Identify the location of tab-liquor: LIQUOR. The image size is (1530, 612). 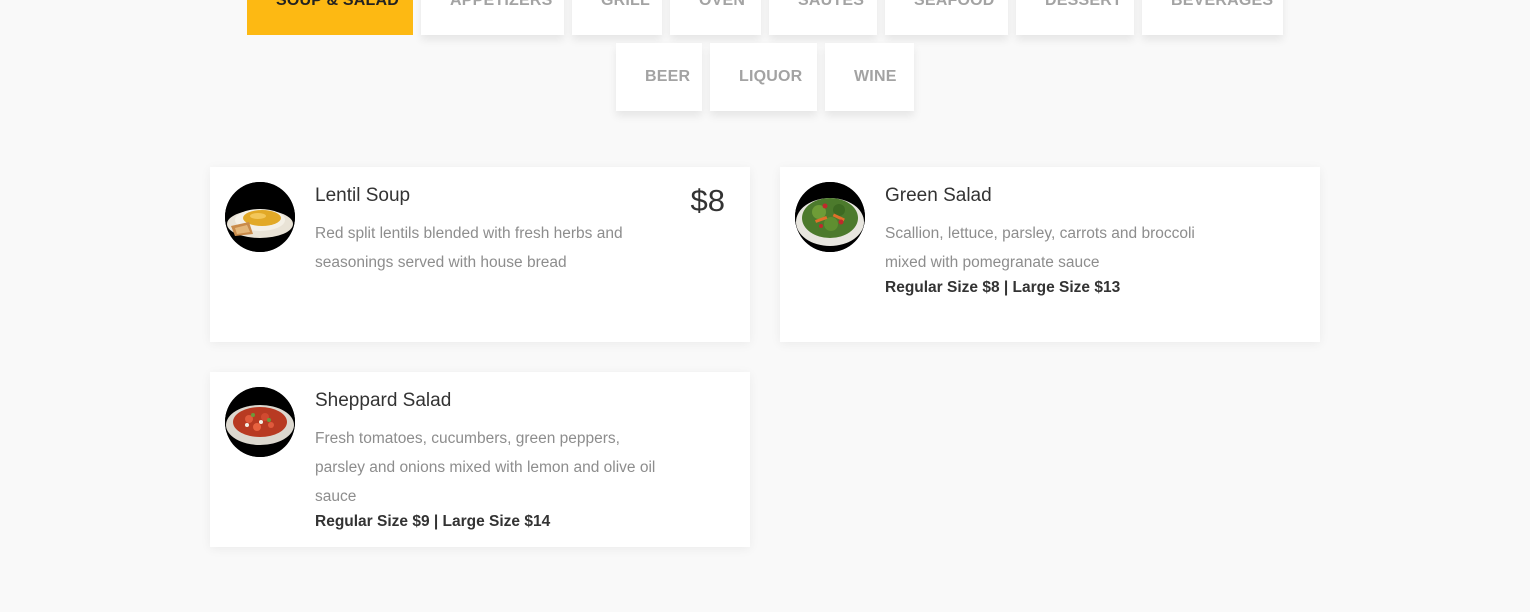
(763, 77).